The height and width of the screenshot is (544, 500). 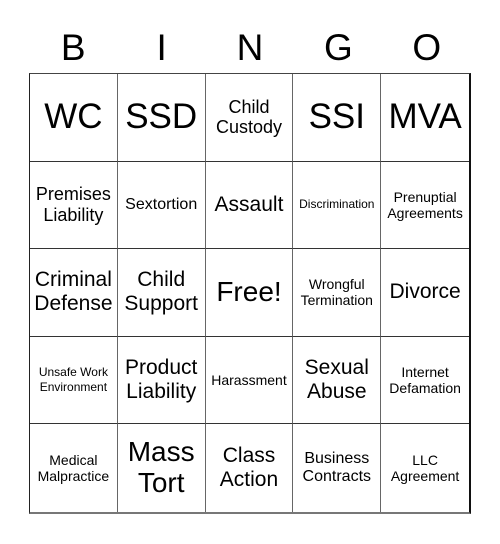 I want to click on bingo-header: B I N G O, so click(x=250, y=48).